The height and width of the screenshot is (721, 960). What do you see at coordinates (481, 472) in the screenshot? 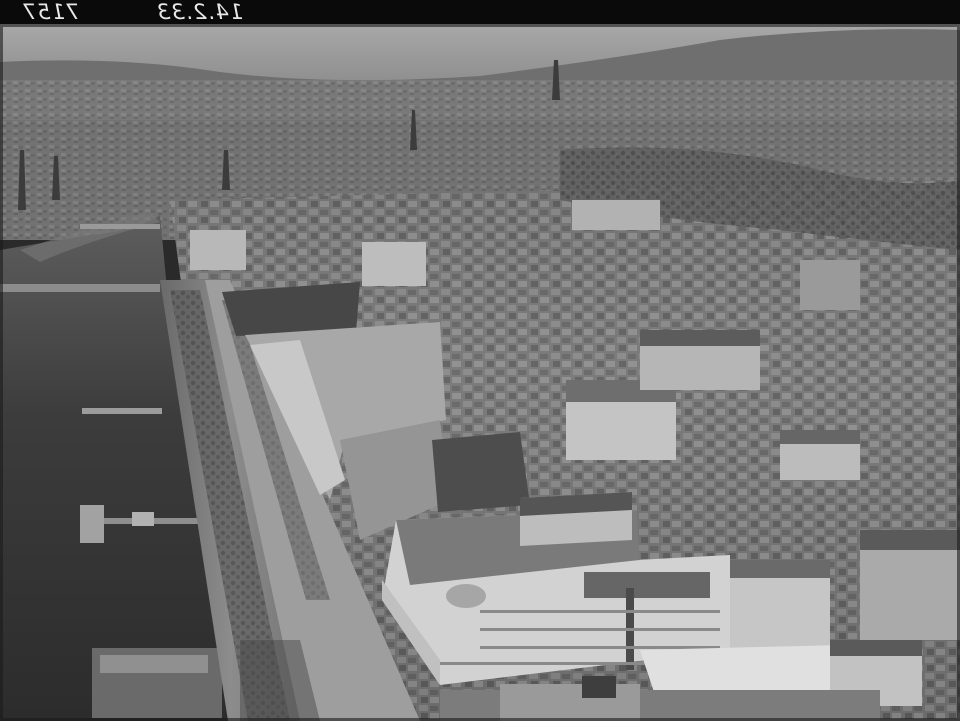
I see `dark-roof` at bounding box center [481, 472].